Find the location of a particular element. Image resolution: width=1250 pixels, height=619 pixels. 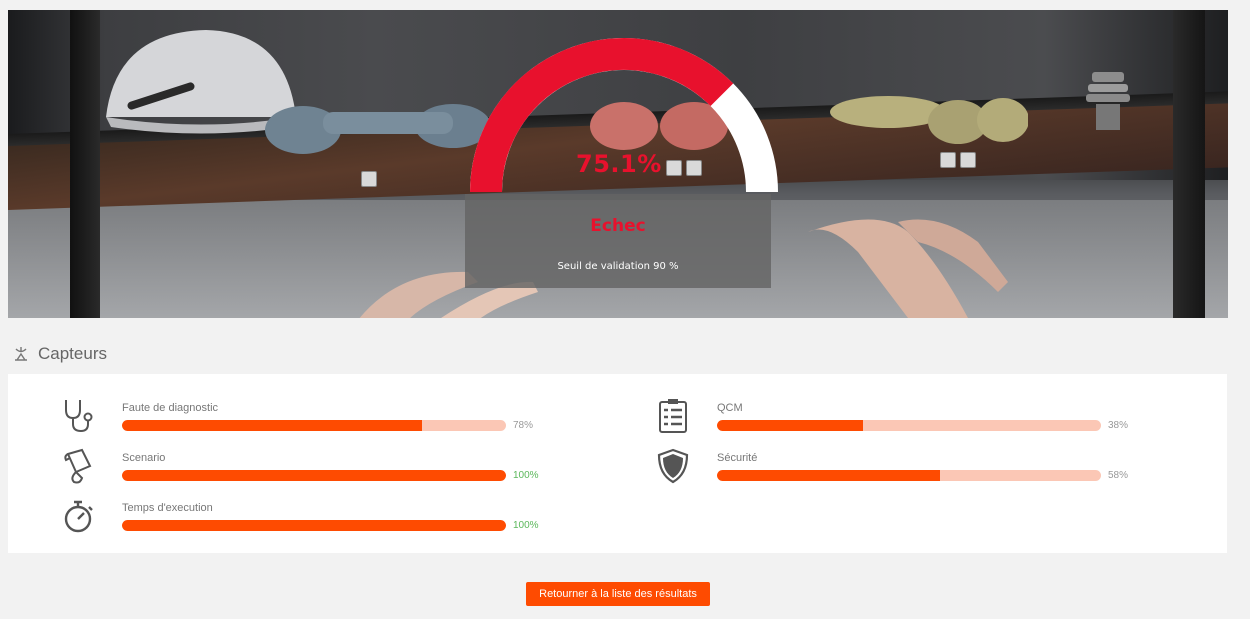

yellow-gloves-object is located at coordinates (929, 120).